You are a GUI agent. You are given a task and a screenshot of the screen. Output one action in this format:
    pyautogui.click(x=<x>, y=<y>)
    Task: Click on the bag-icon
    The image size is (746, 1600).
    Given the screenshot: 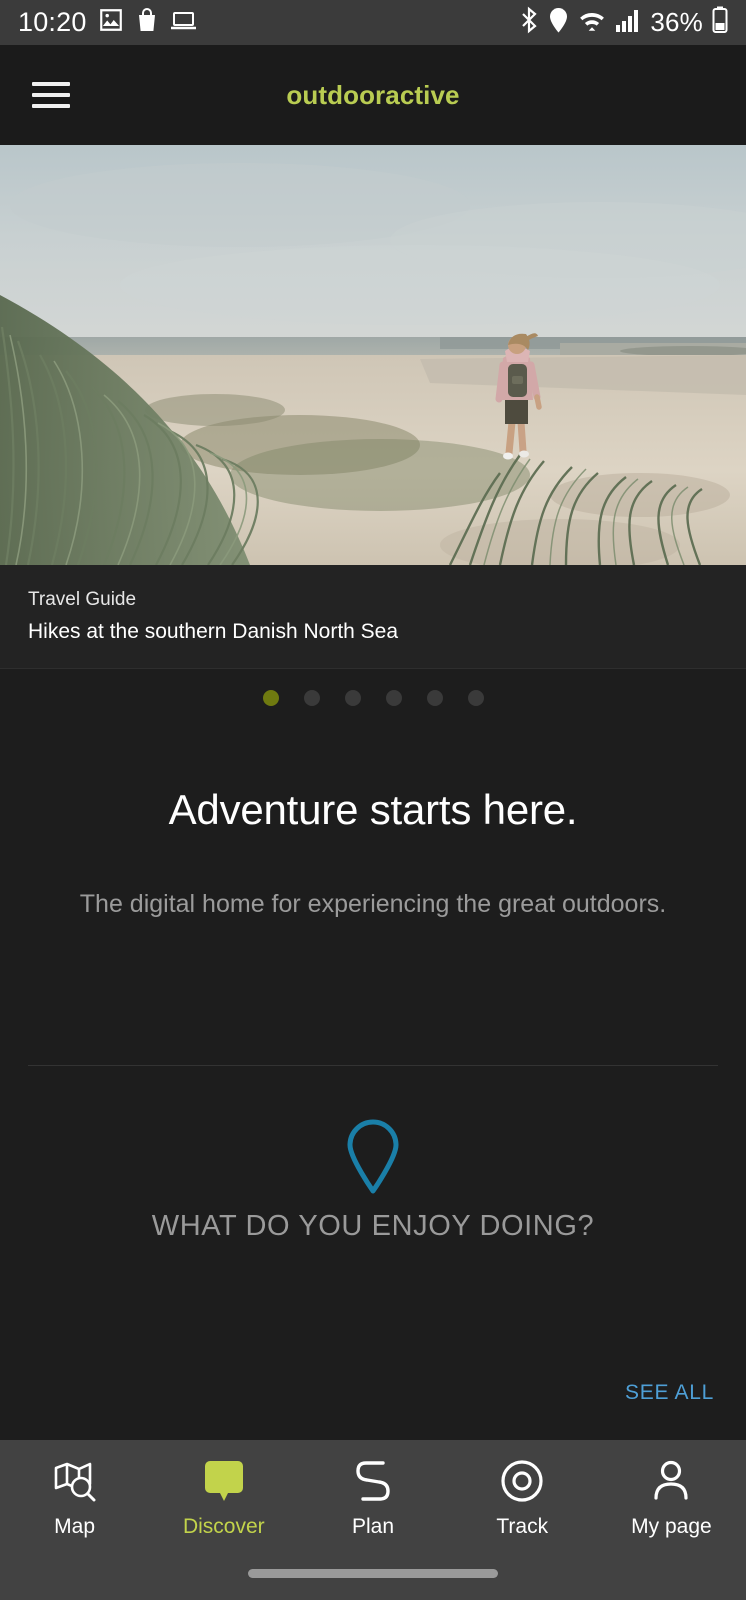 What is the action you would take?
    pyautogui.click(x=147, y=22)
    